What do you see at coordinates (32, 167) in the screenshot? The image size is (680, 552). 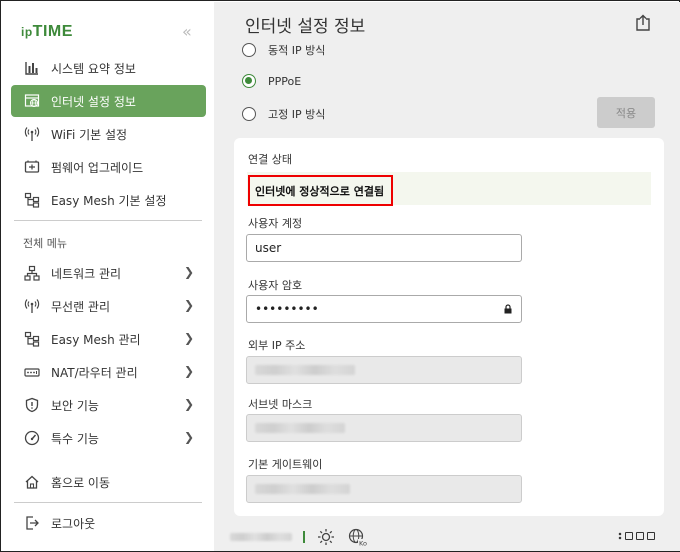 I see `firmware-icon` at bounding box center [32, 167].